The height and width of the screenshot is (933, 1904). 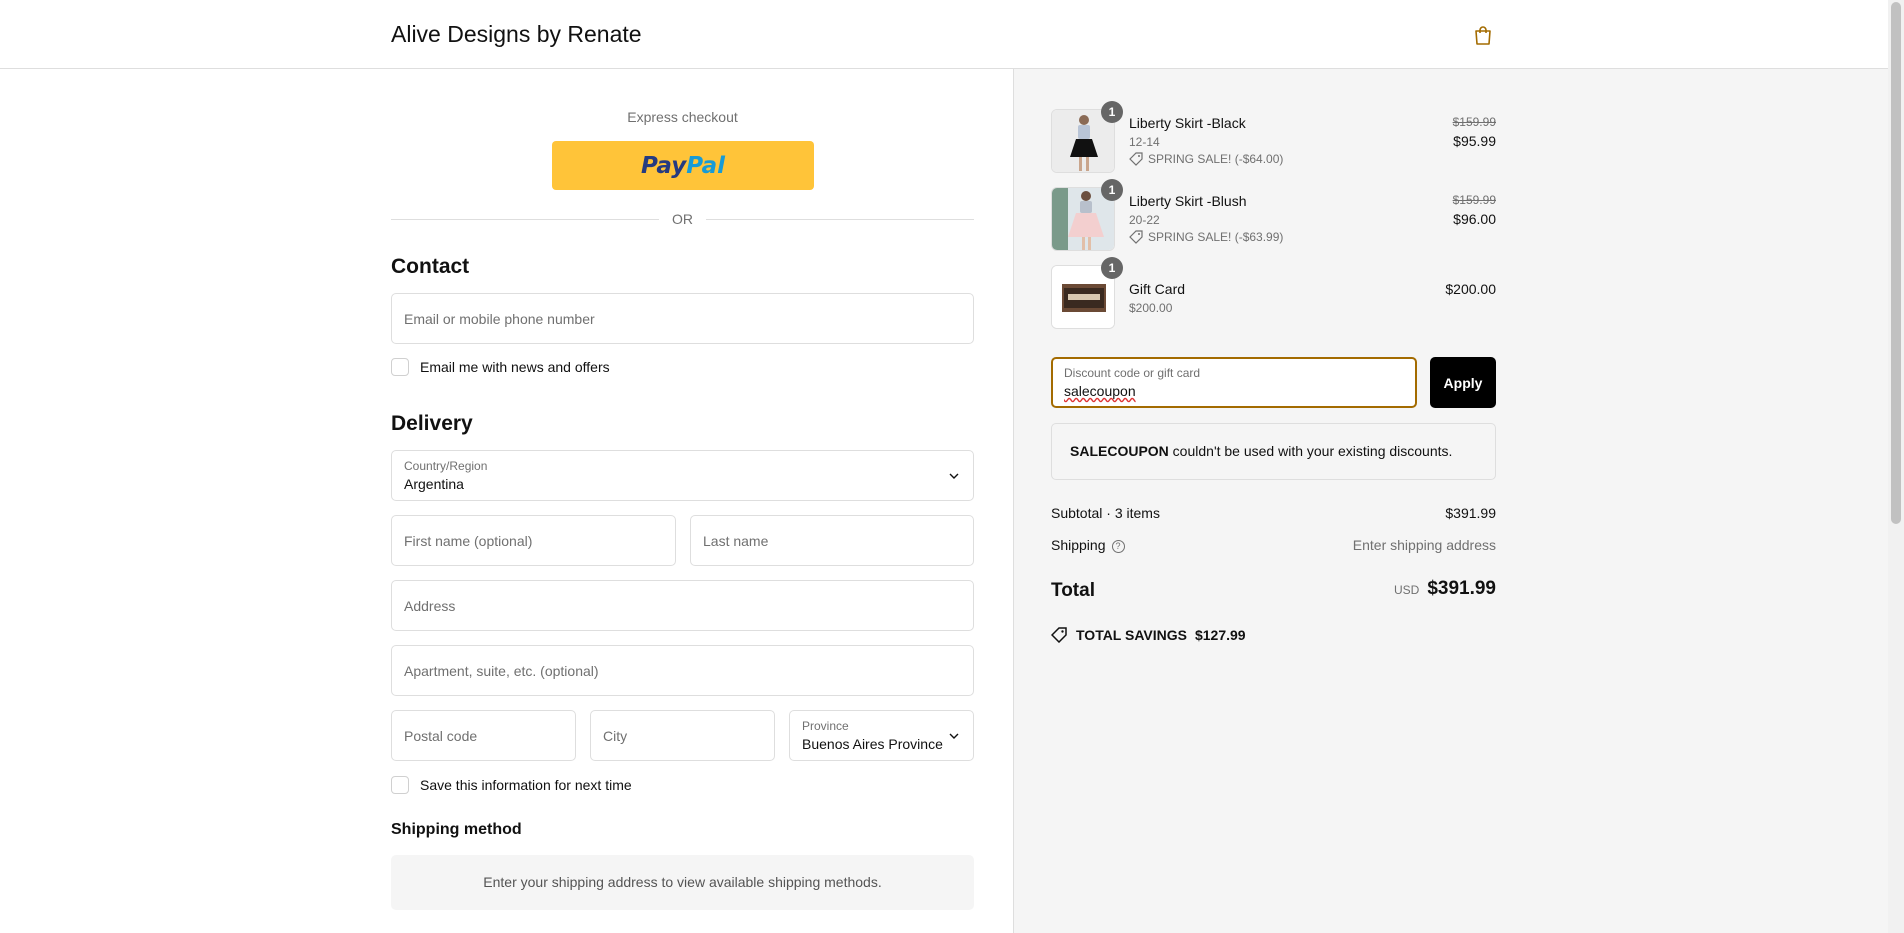 What do you see at coordinates (825, 726) in the screenshot?
I see `province-label: Province` at bounding box center [825, 726].